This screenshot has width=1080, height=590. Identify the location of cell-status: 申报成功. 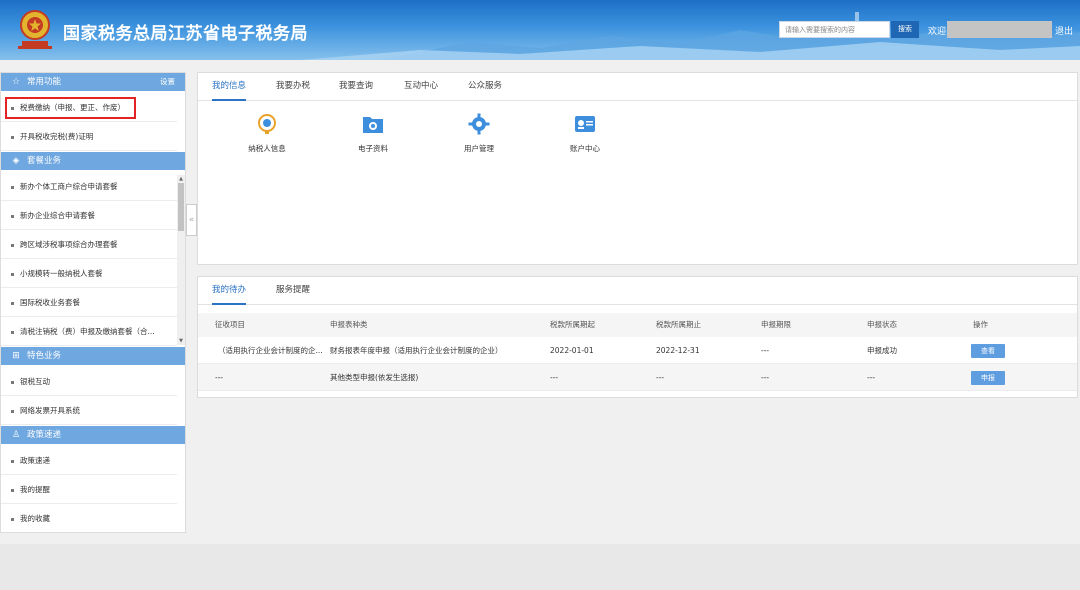
(882, 350).